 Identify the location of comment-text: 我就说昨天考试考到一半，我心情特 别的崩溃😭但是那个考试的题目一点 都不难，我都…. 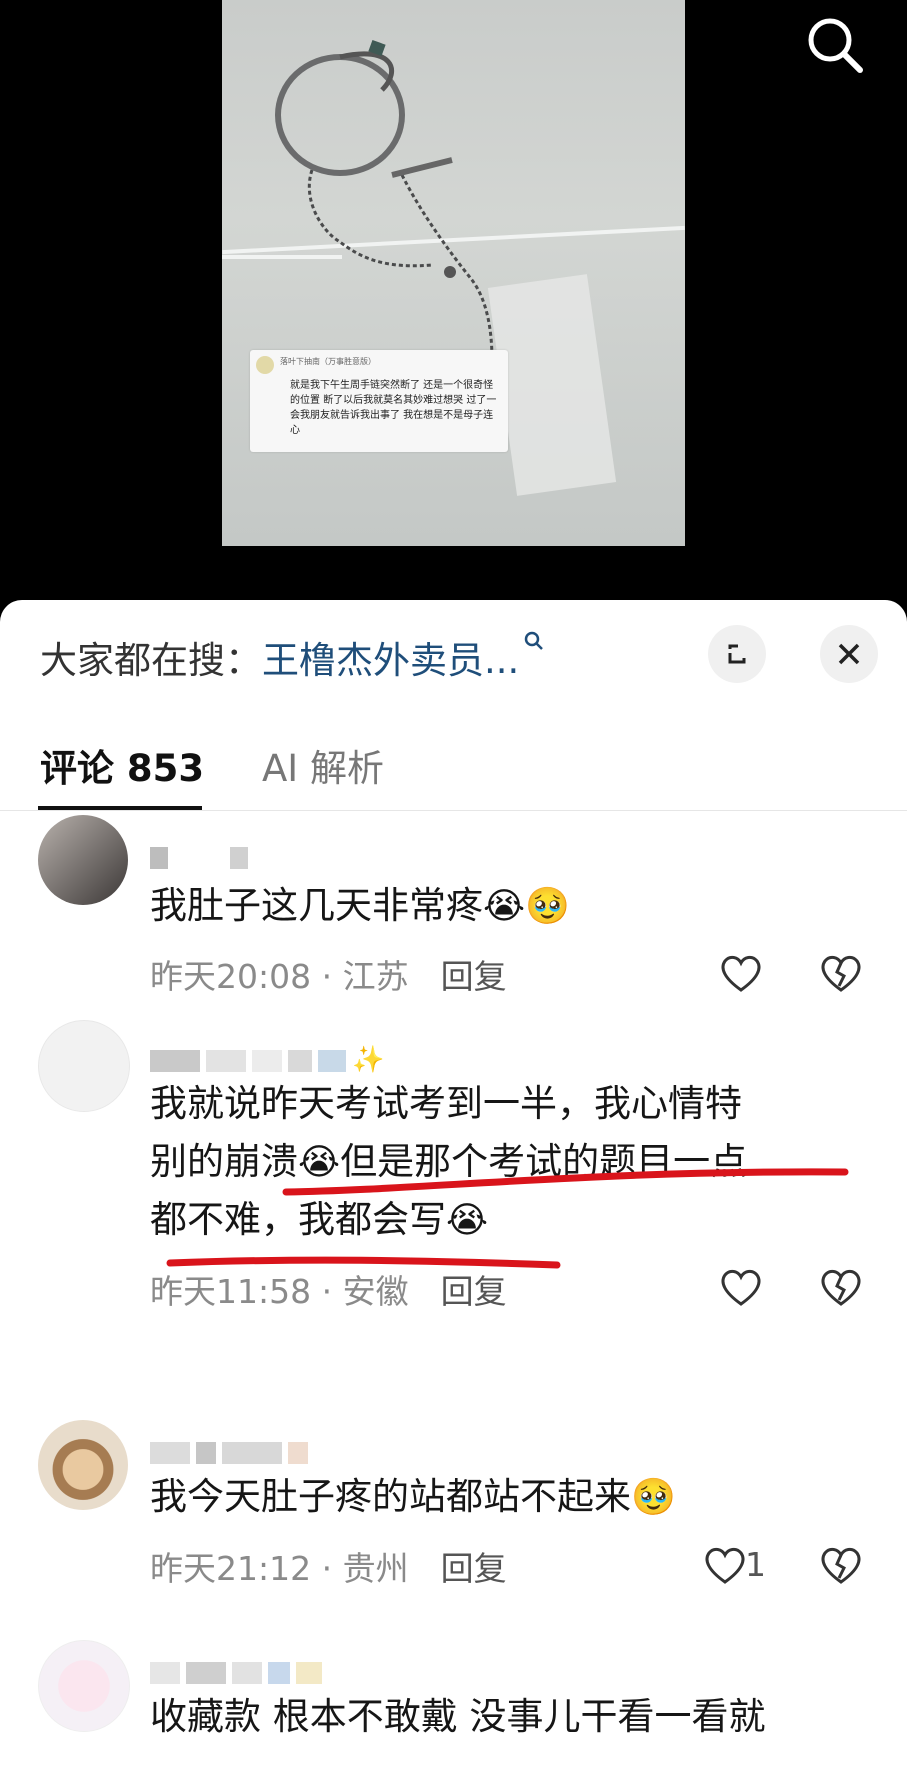
(510, 1162).